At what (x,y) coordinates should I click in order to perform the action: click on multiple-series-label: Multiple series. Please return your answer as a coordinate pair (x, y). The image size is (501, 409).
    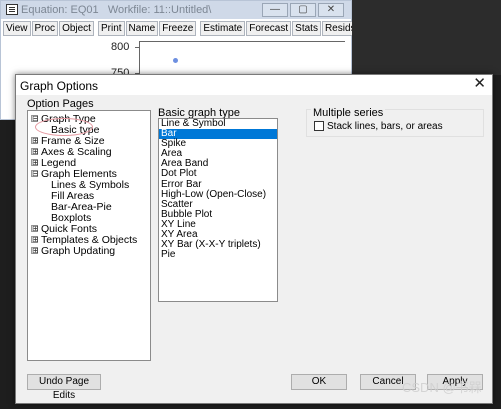
    Looking at the image, I should click on (348, 113).